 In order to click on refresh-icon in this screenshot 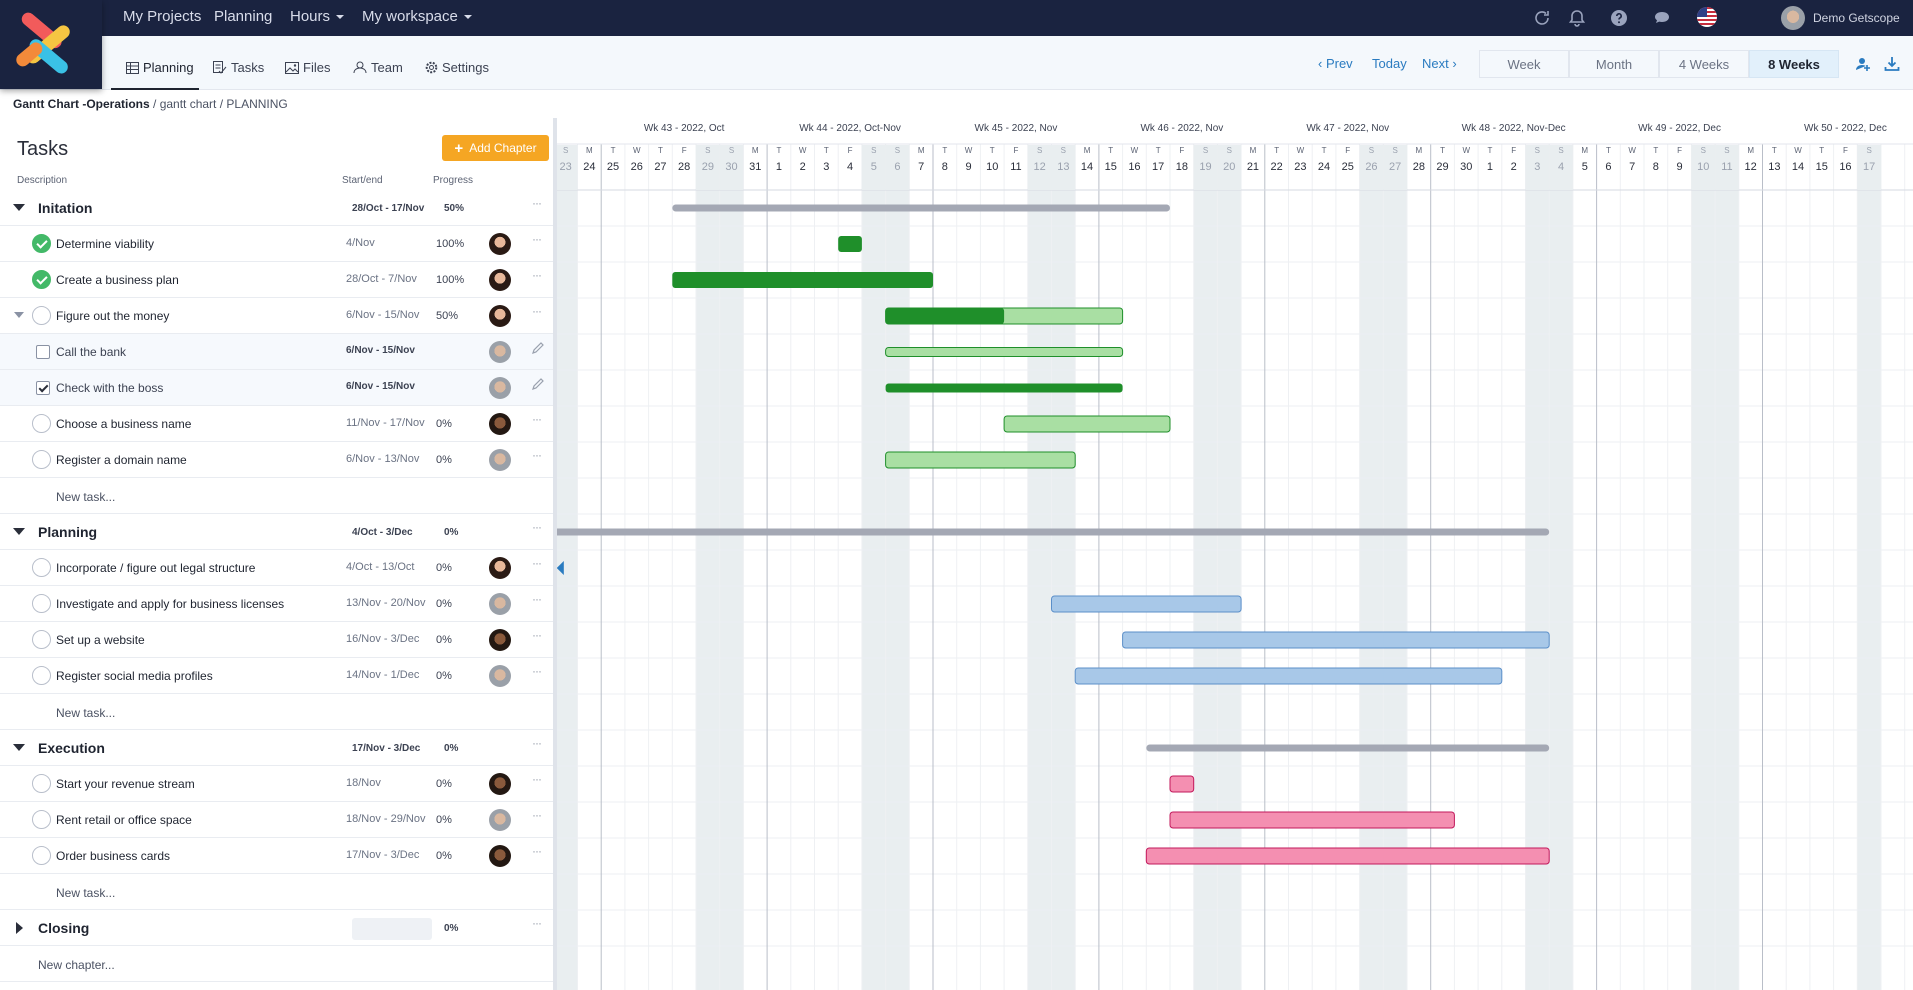, I will do `click(1542, 18)`.